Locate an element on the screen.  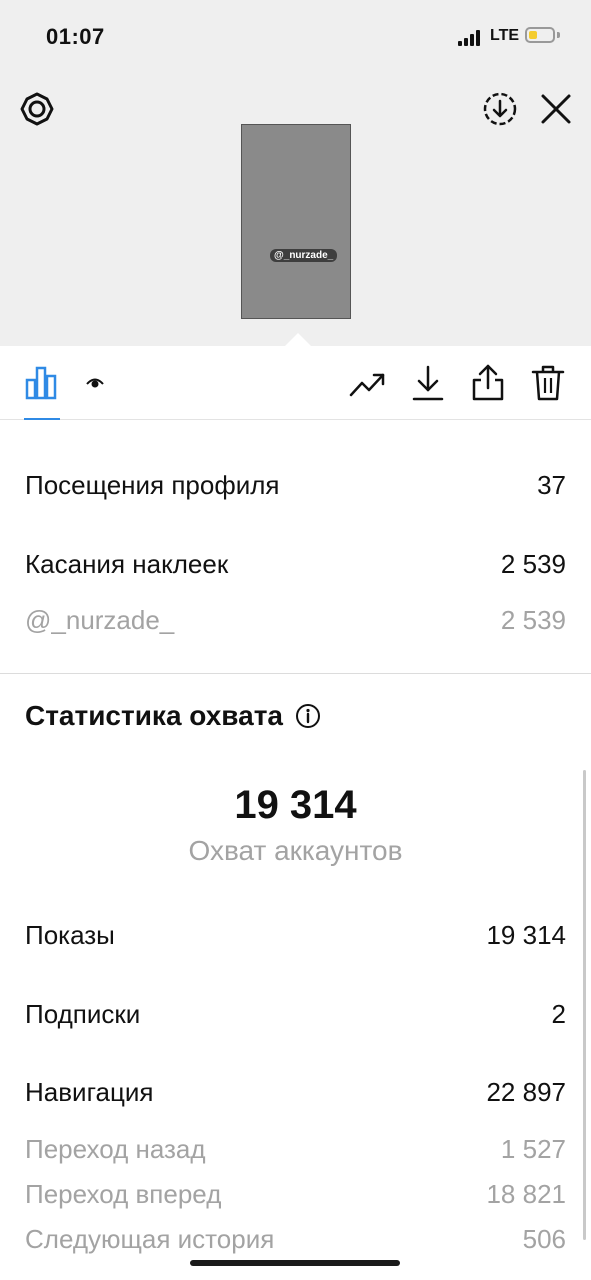
forward-label: Переход вперед is located at coordinates (123, 1194).